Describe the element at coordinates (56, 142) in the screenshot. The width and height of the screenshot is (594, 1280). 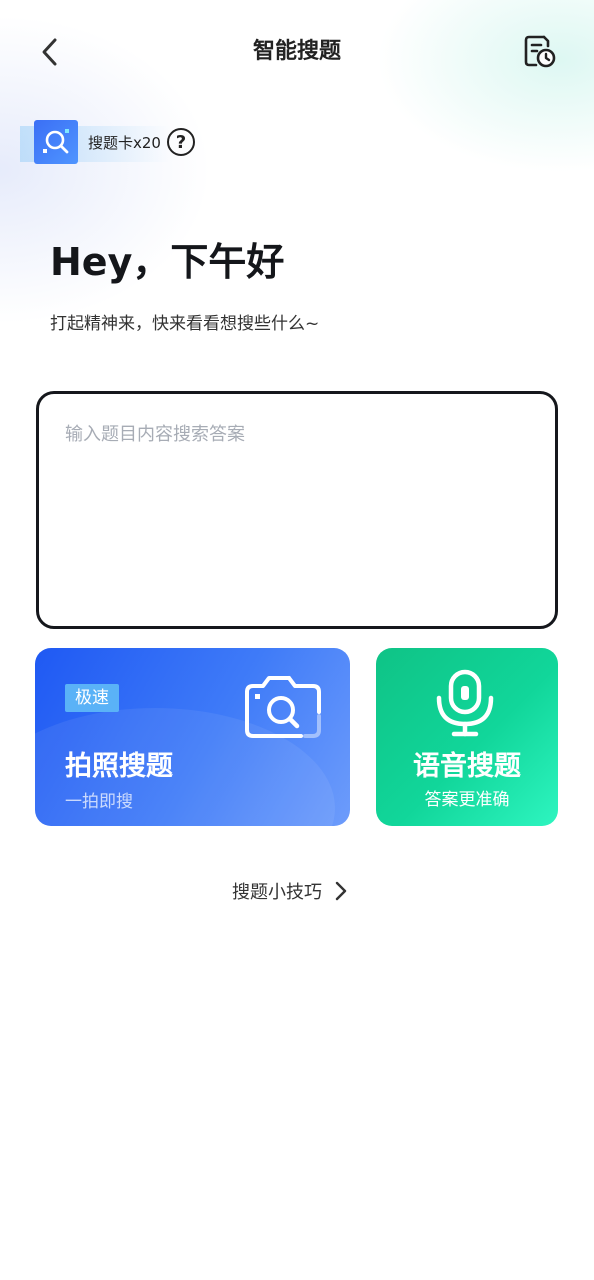
I see `search-card-icon` at that location.